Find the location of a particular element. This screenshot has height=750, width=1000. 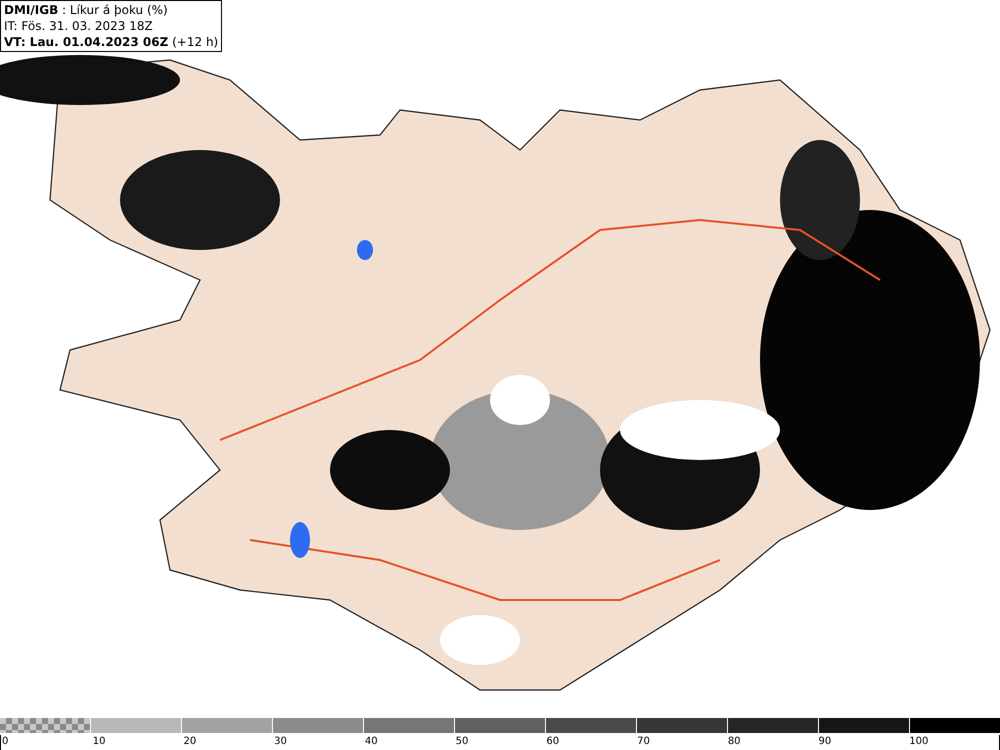

legend-label: 50 is located at coordinates (461, 741).